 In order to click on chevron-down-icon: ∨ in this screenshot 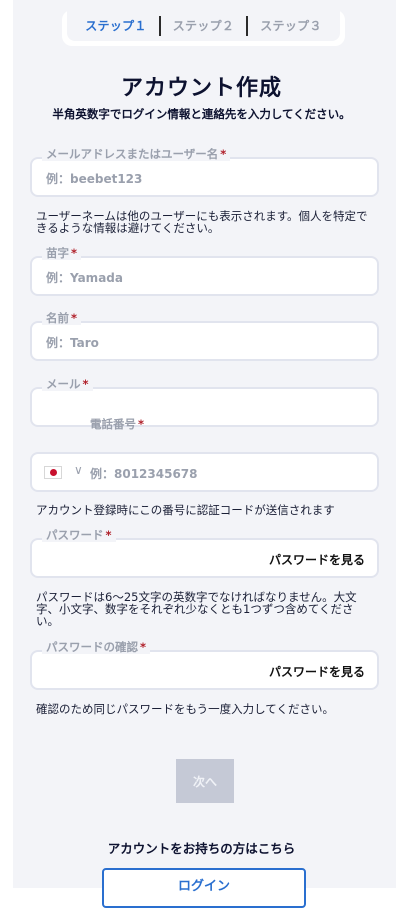, I will do `click(78, 470)`.